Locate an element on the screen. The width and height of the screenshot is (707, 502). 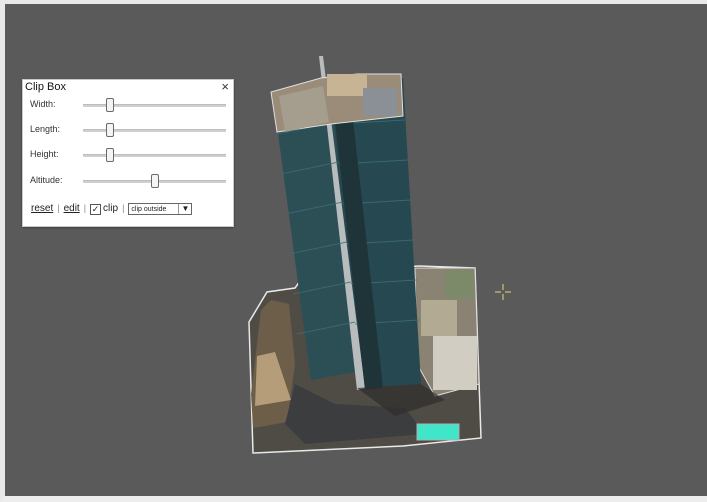
panel-footer: reset | edit | ✓ clip | clip outside ▼ is located at coordinates (131, 211).